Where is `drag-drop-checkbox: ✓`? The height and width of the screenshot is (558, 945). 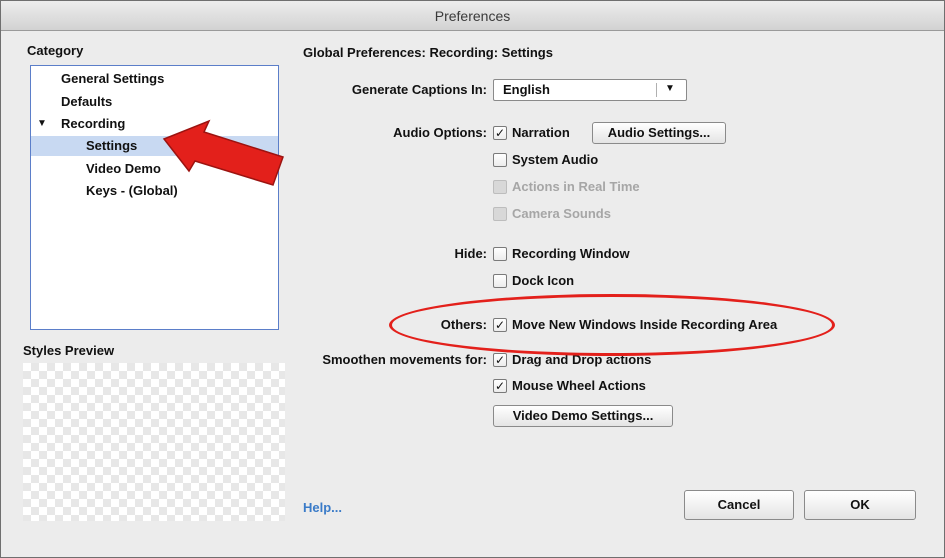 drag-drop-checkbox: ✓ is located at coordinates (500, 360).